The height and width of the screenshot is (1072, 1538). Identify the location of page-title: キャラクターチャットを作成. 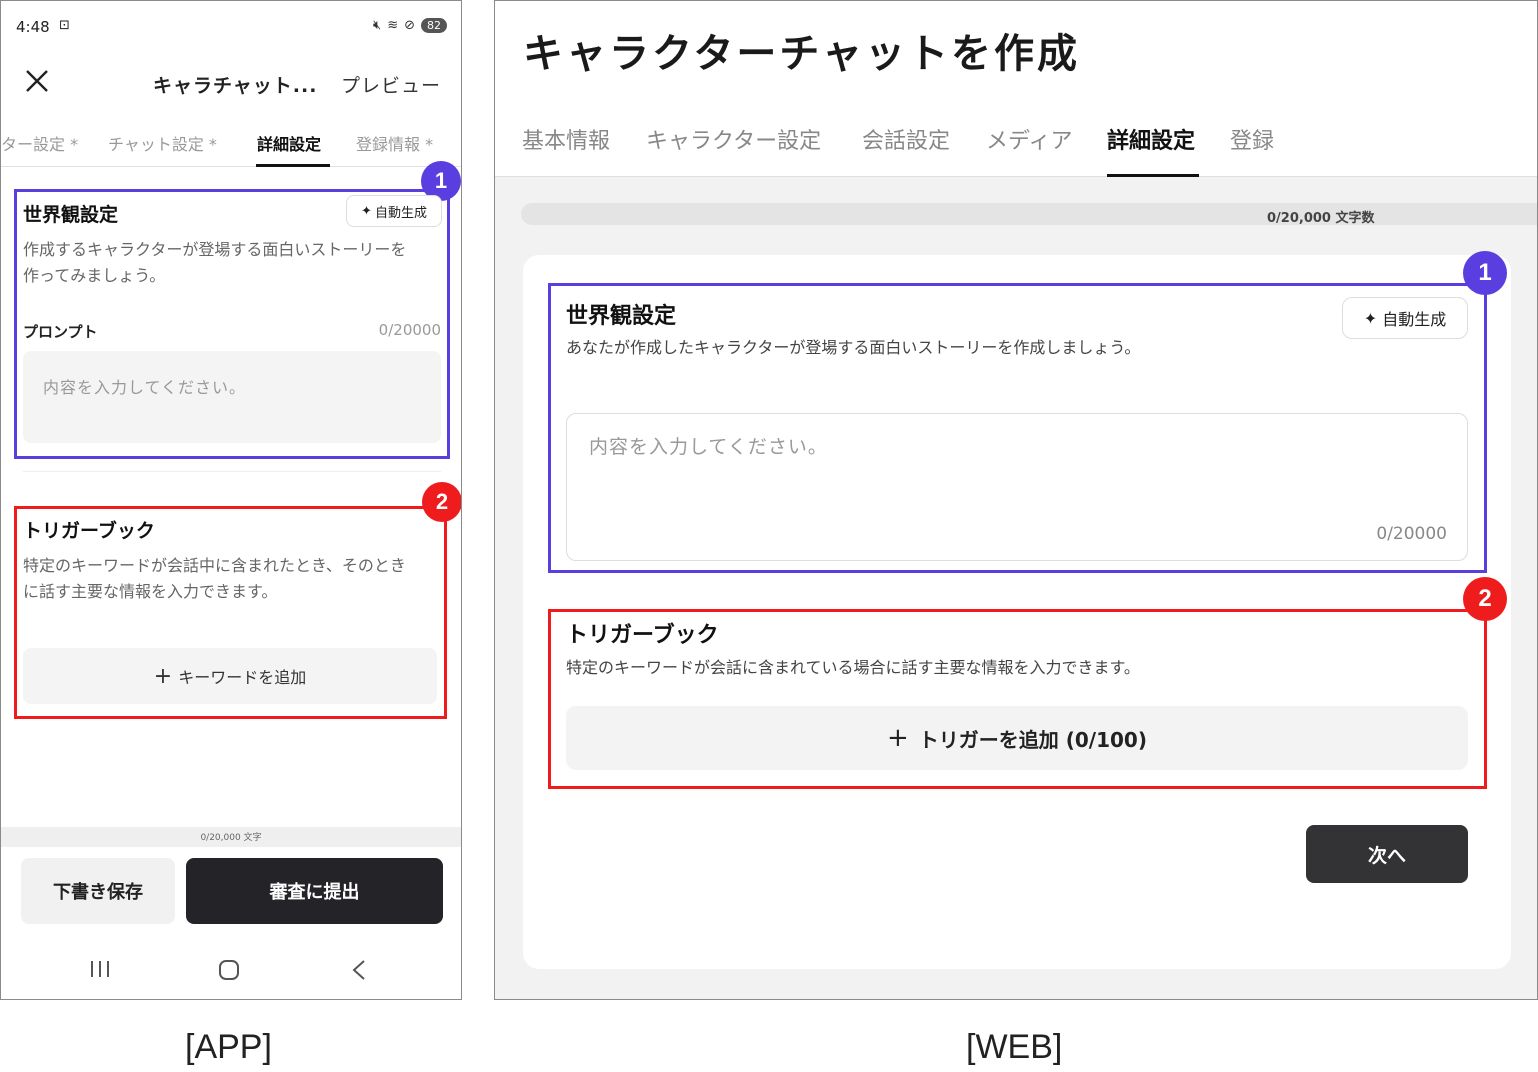
(801, 54).